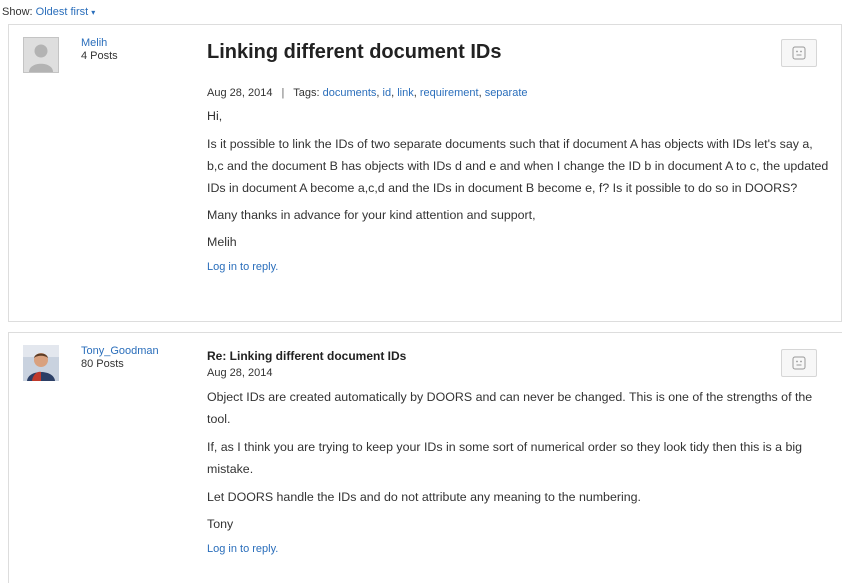  What do you see at coordinates (17, 12) in the screenshot?
I see `sort-label: Show:` at bounding box center [17, 12].